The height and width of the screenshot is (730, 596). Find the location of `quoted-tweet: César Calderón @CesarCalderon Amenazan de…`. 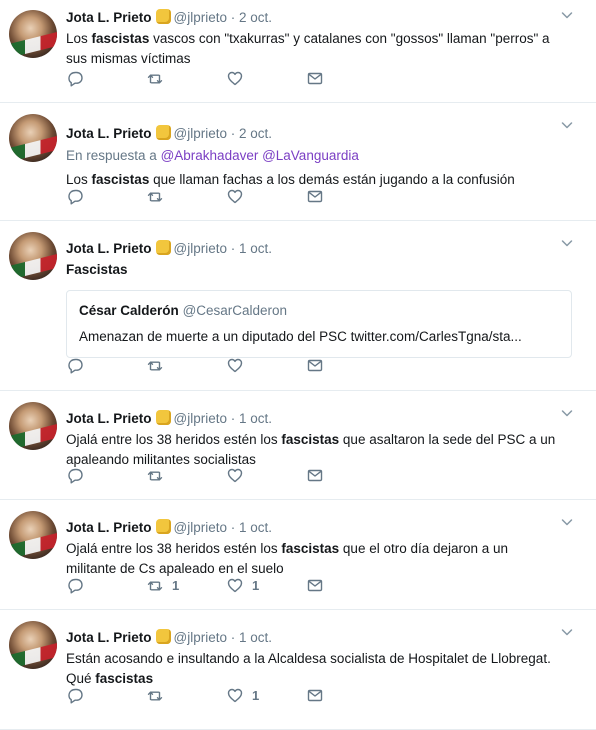

quoted-tweet: César Calderón @CesarCalderon Amenazan de… is located at coordinates (319, 324).